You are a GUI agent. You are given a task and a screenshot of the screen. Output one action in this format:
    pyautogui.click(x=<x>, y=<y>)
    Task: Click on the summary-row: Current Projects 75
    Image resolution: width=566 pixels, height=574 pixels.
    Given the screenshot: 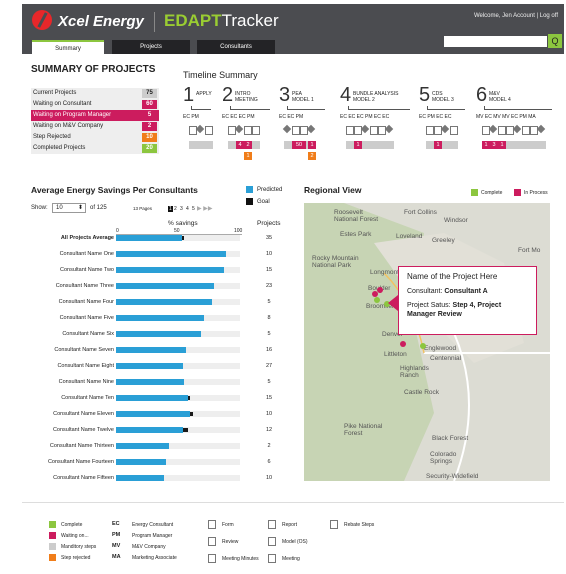 What is the action you would take?
    pyautogui.click(x=95, y=93)
    